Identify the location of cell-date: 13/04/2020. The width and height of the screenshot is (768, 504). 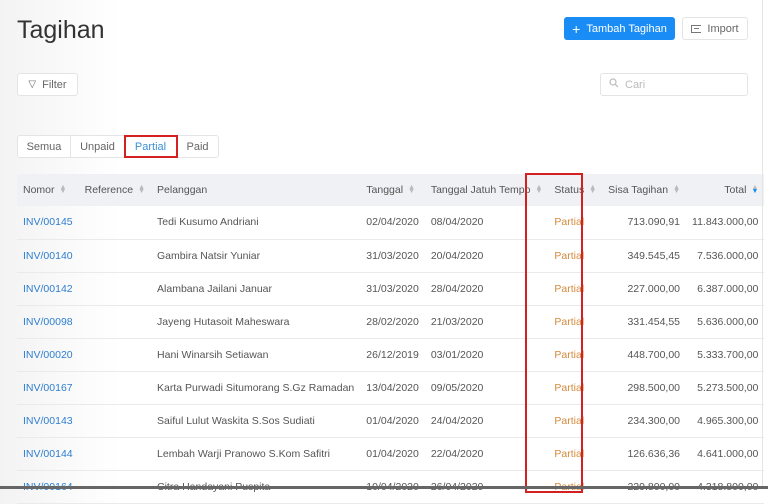
(392, 388).